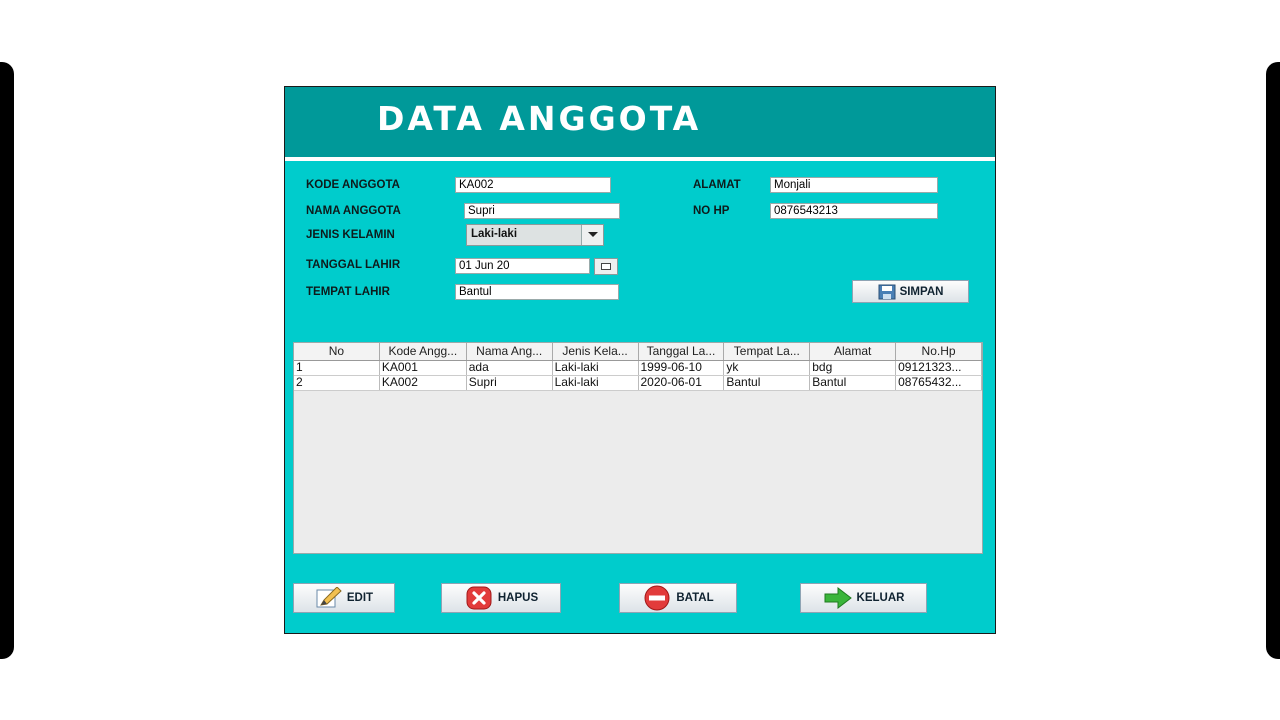 The image size is (1280, 720). I want to click on hapus-button: HAPUS, so click(501, 598).